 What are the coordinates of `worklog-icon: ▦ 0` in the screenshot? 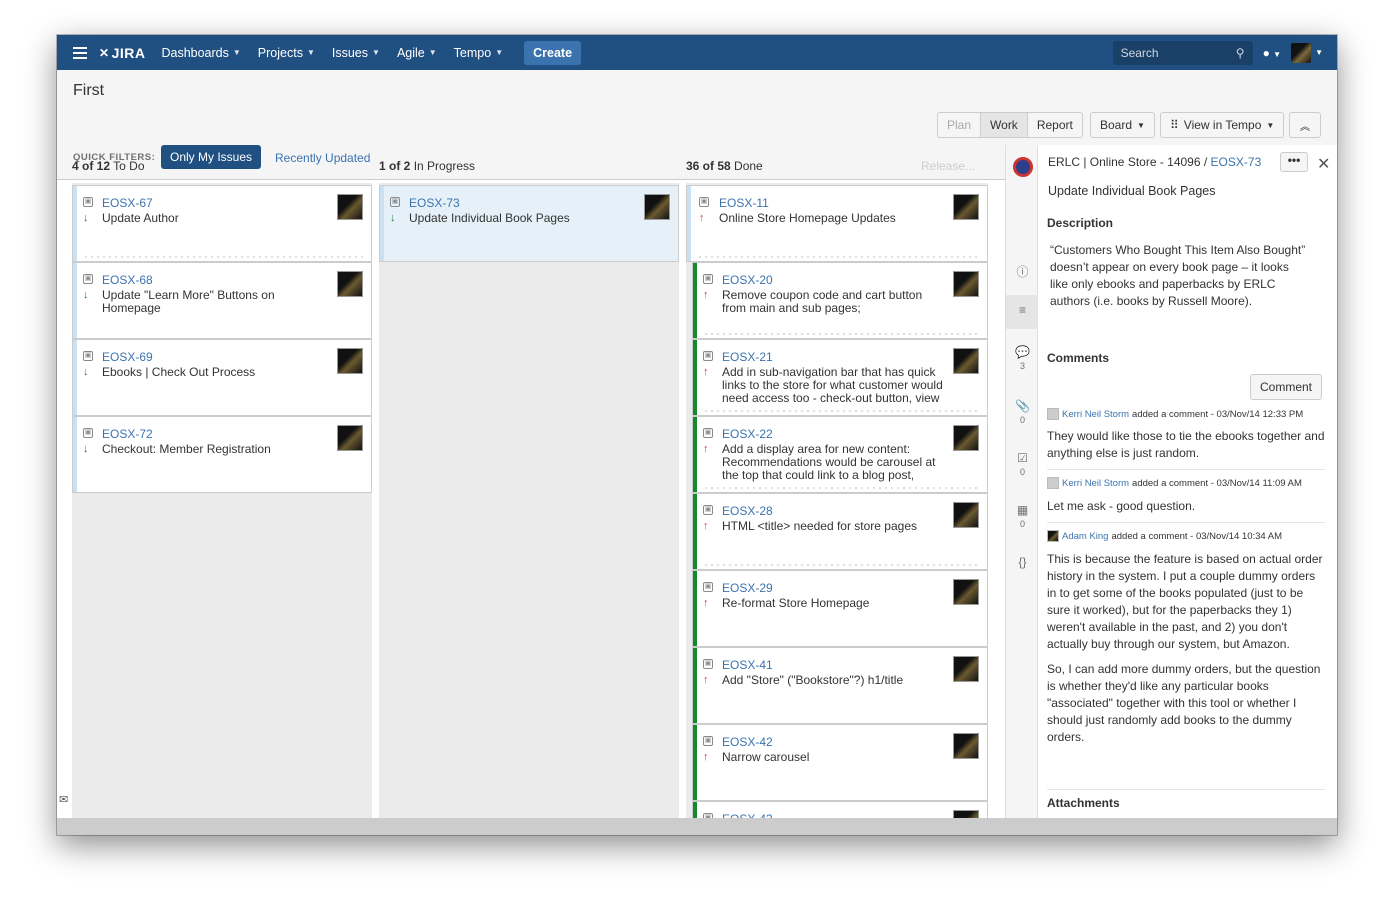 It's located at (1022, 516).